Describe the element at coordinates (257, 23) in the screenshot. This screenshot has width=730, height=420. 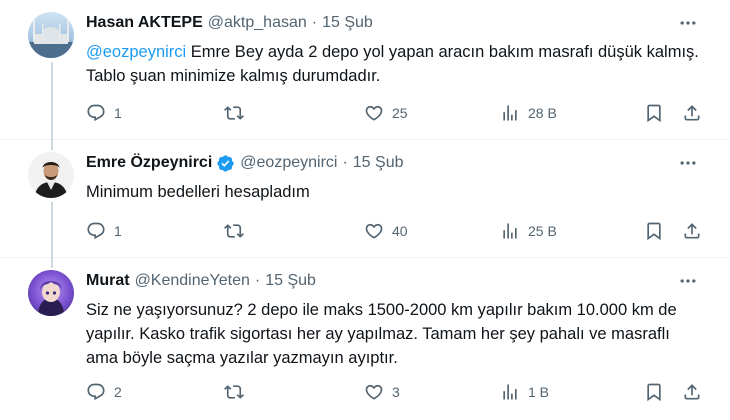
I see `author-handle: @aktp_hasan` at that location.